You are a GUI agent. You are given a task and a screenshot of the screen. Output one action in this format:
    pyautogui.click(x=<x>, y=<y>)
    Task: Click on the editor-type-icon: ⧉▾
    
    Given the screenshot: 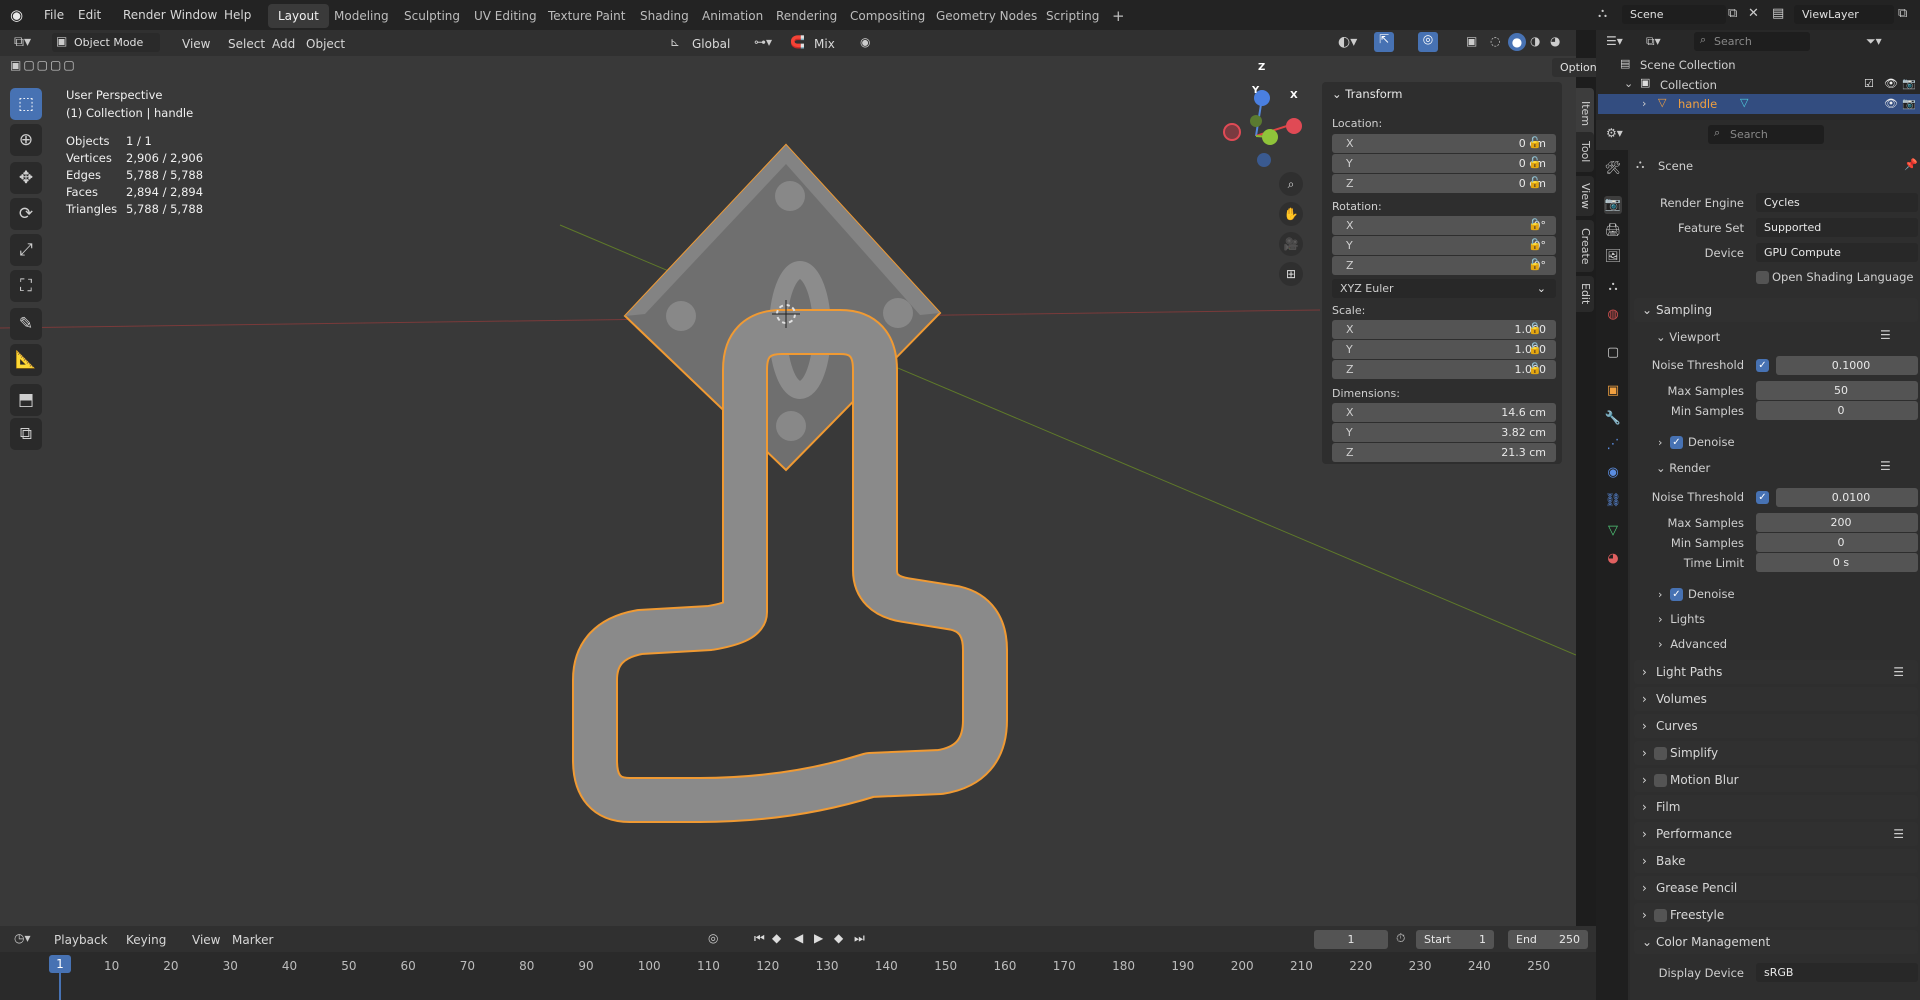 What is the action you would take?
    pyautogui.click(x=22, y=42)
    